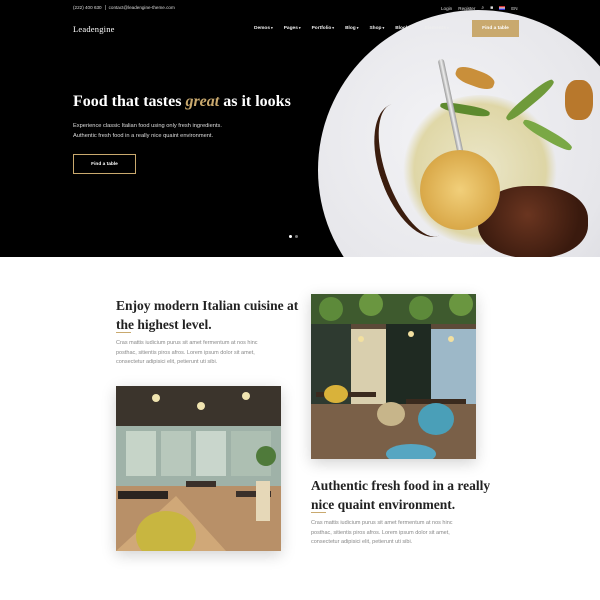 This screenshot has height=600, width=600. What do you see at coordinates (123, 332) in the screenshot?
I see `section1-divider` at bounding box center [123, 332].